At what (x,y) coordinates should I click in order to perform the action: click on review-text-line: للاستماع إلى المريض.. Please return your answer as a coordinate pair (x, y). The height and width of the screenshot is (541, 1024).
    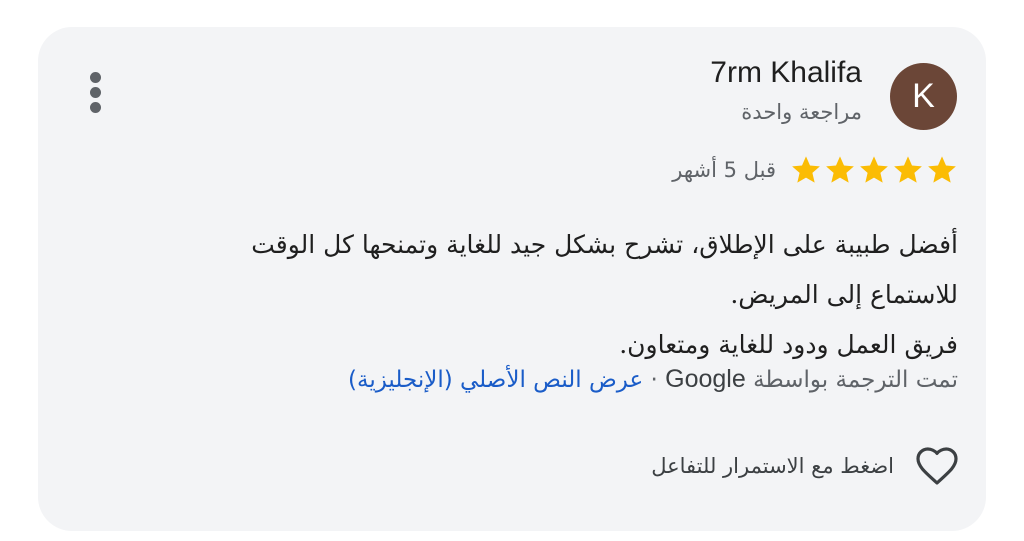
    Looking at the image, I should click on (844, 294).